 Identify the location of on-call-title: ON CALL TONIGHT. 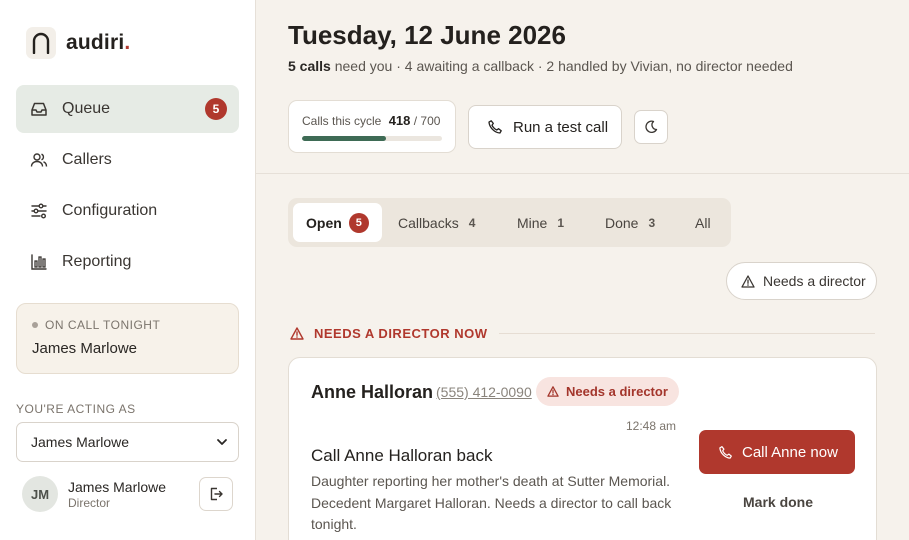
(135, 325).